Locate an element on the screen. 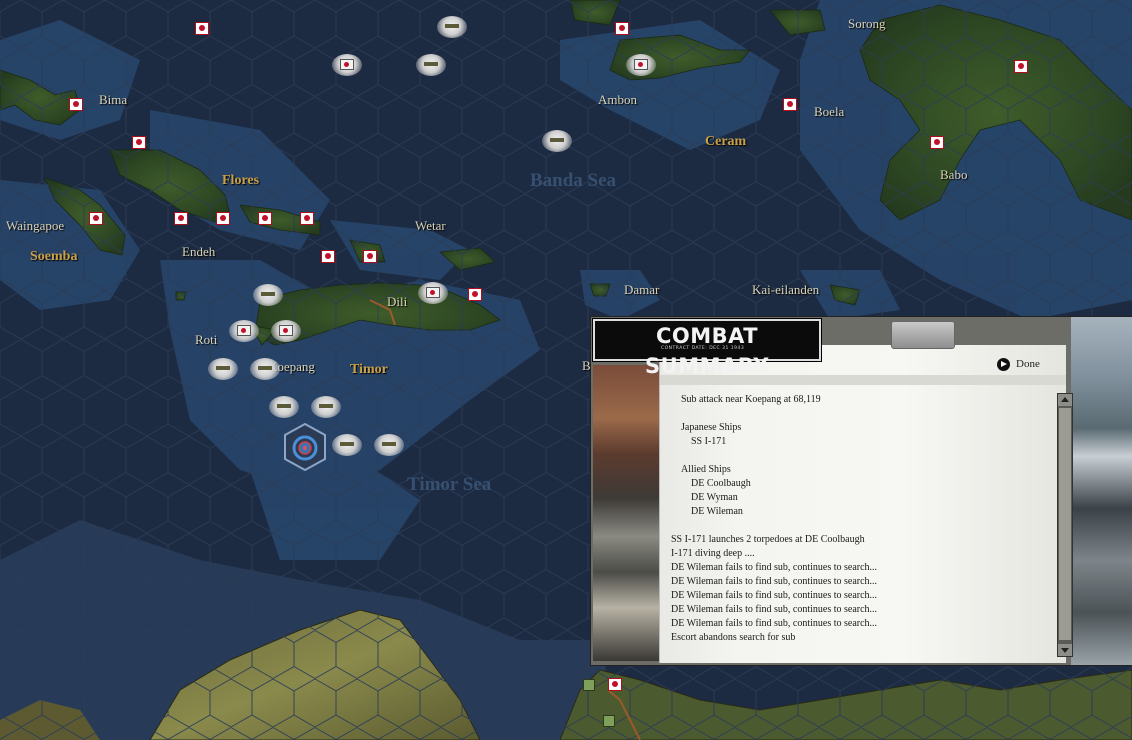 This screenshot has height=740, width=1132. place-label: Bima is located at coordinates (113, 99).